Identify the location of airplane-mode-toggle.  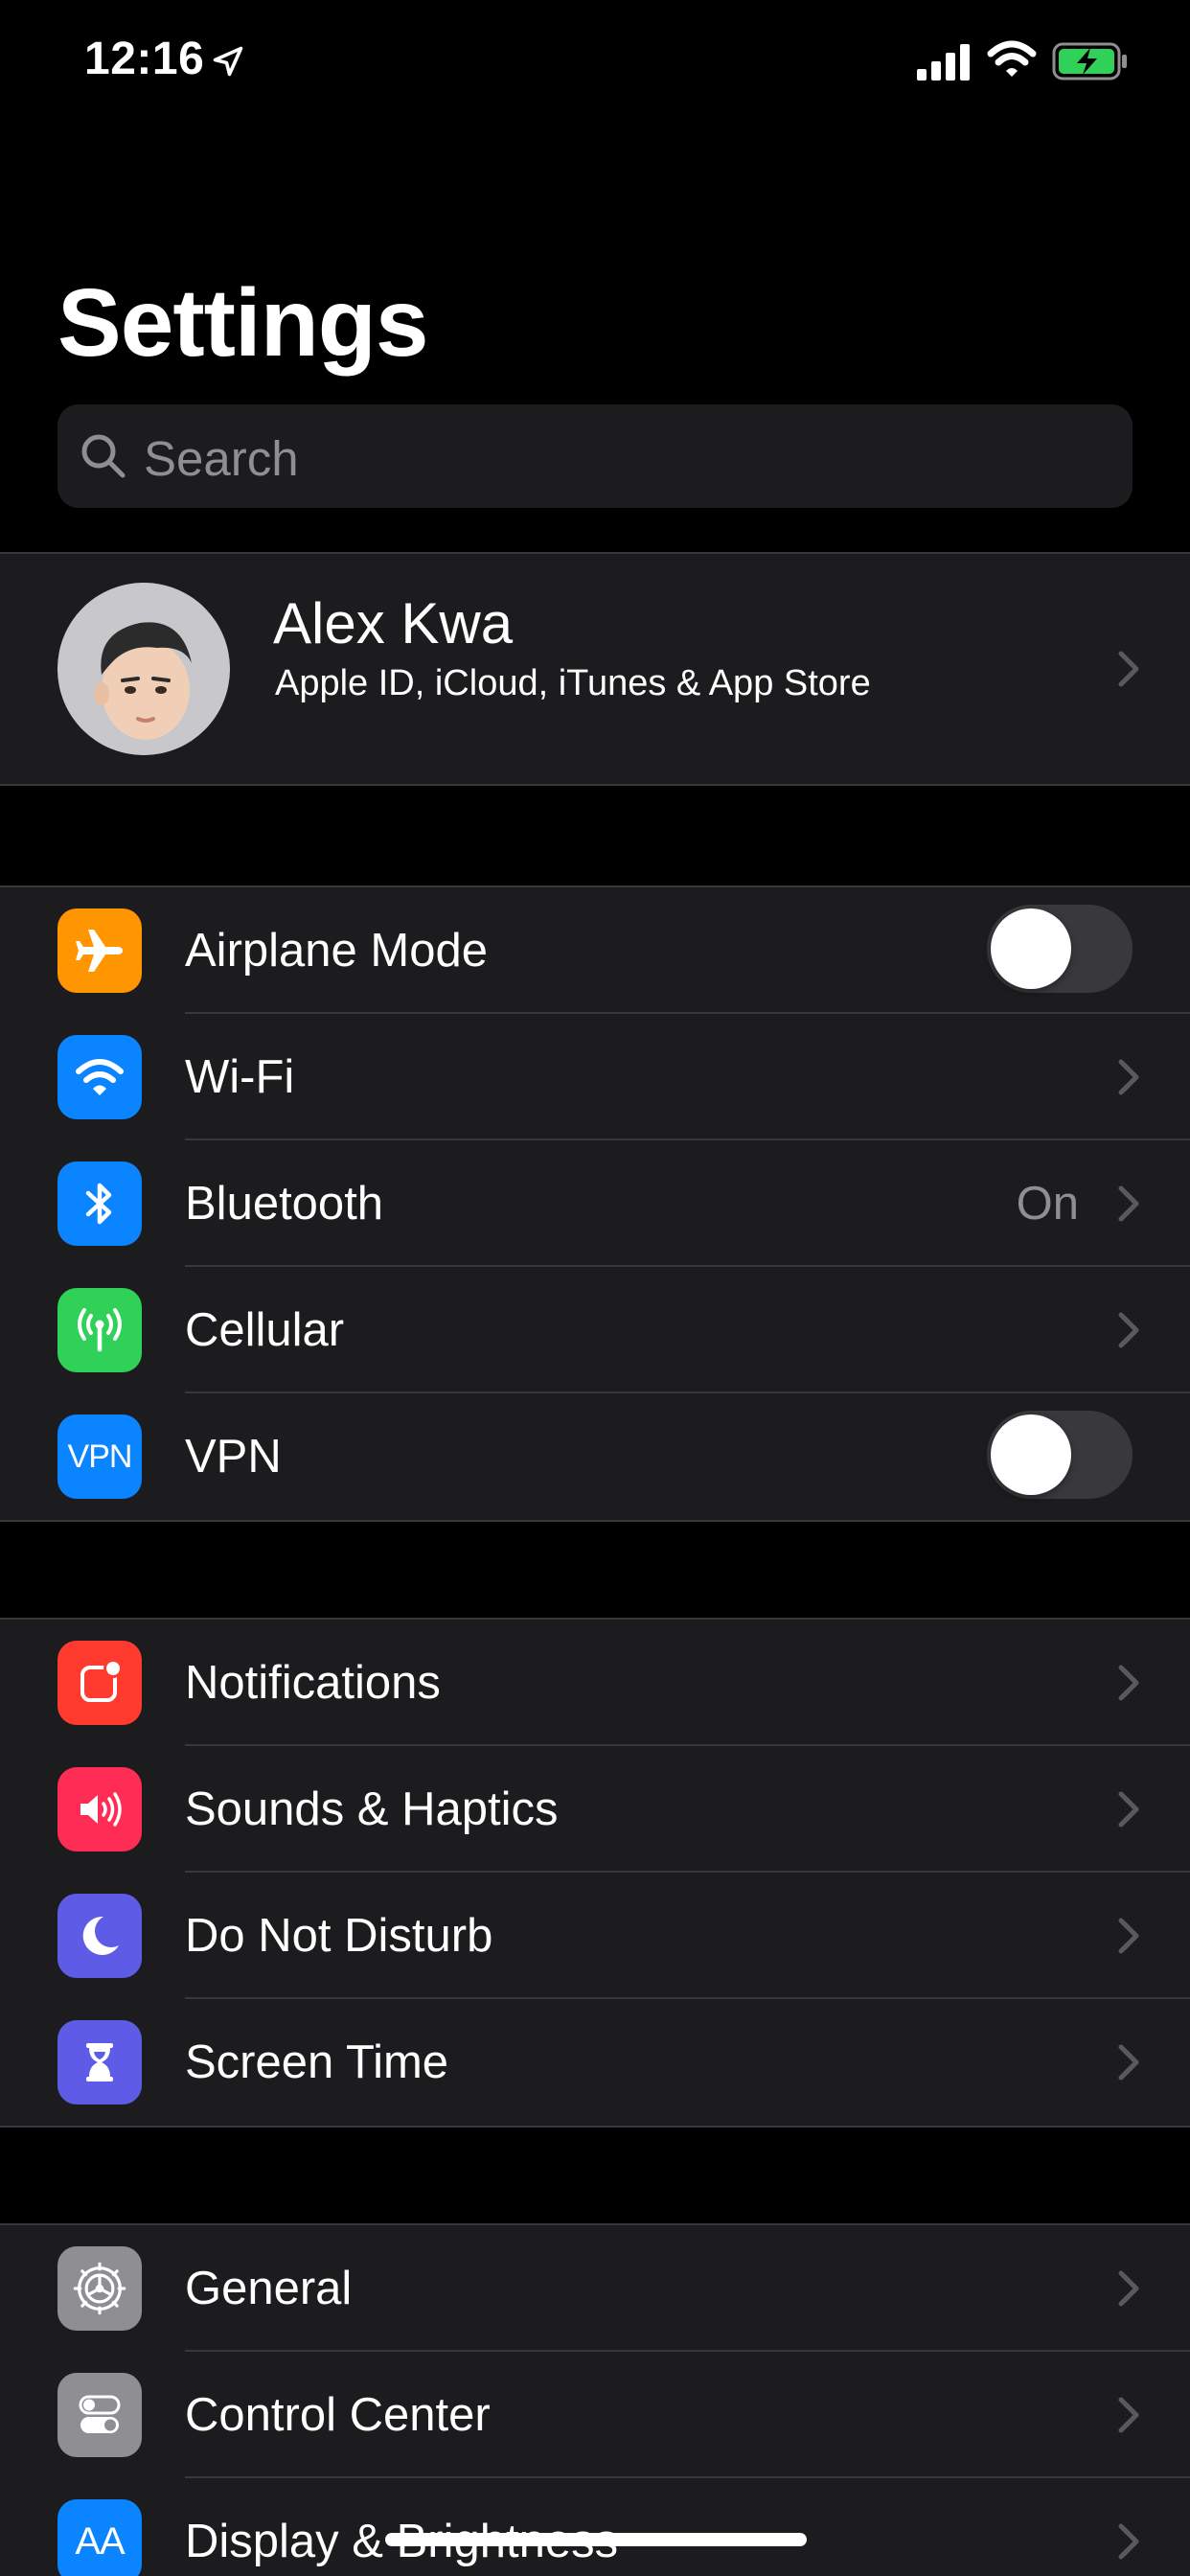
(1060, 949).